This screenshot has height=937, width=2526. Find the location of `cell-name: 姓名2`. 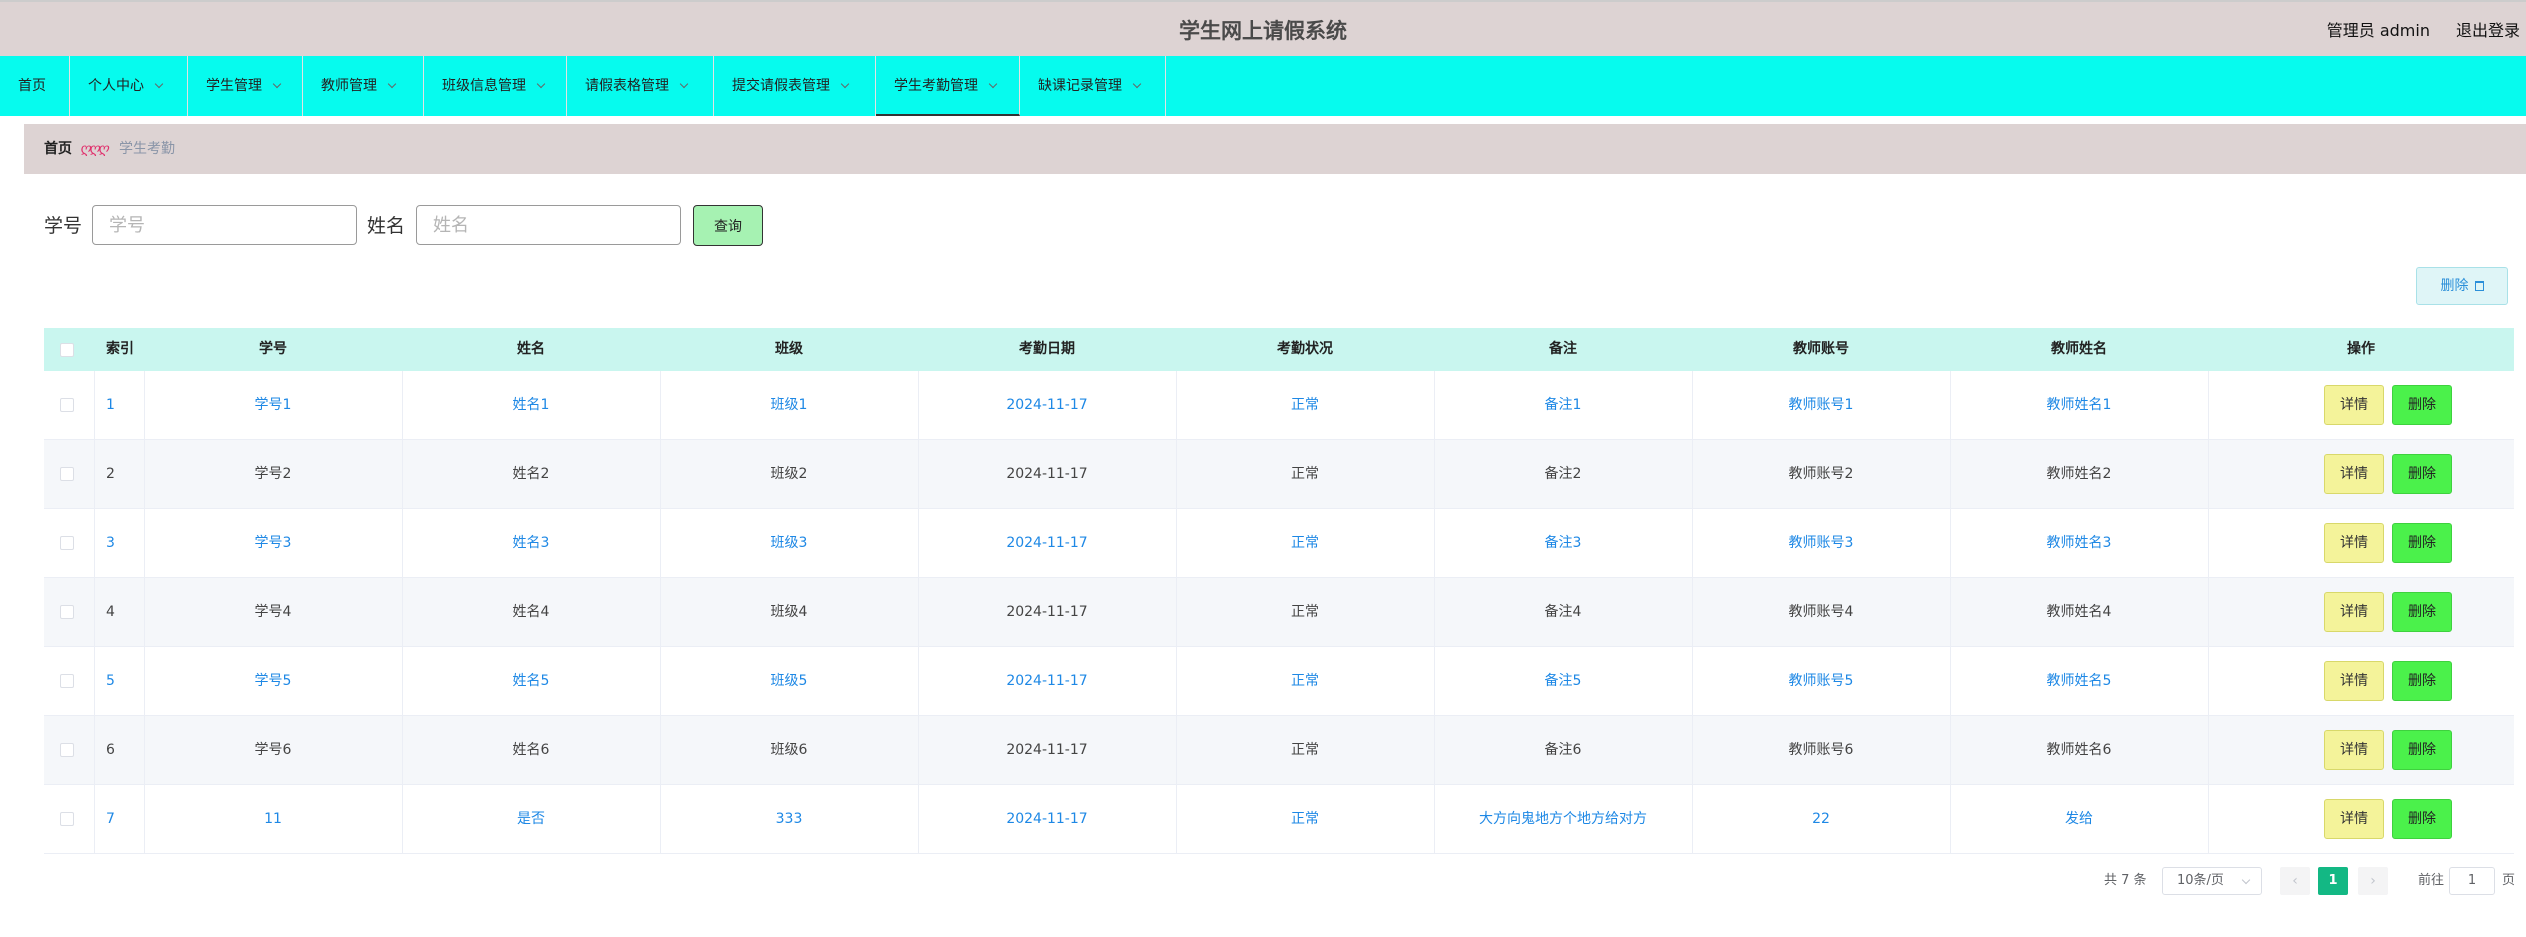

cell-name: 姓名2 is located at coordinates (531, 474).